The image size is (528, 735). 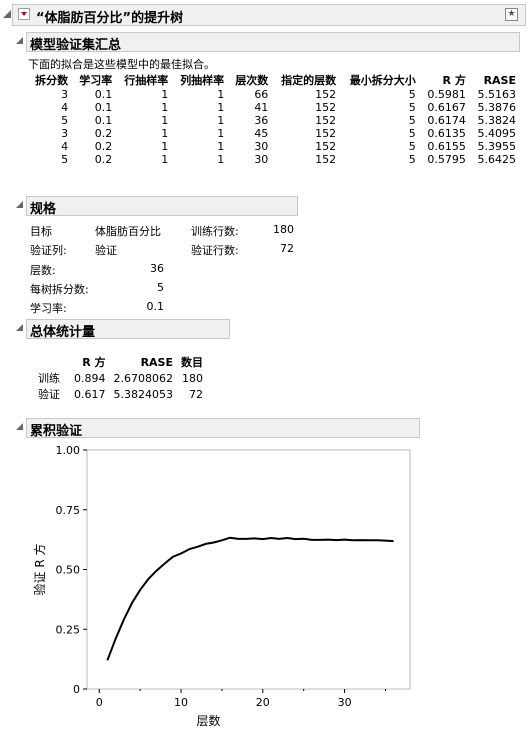 What do you see at coordinates (155, 306) in the screenshot?
I see `spec-lr-value: 0.1` at bounding box center [155, 306].